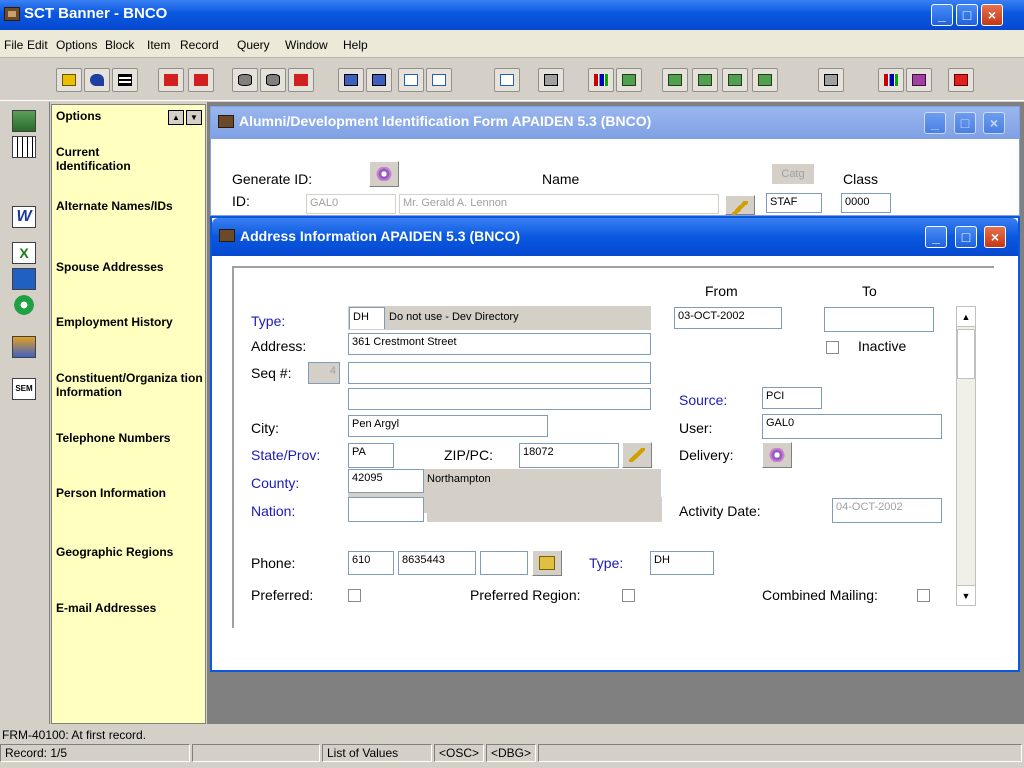 The image size is (1024, 768). I want to click on menu-file: File, so click(13, 45).